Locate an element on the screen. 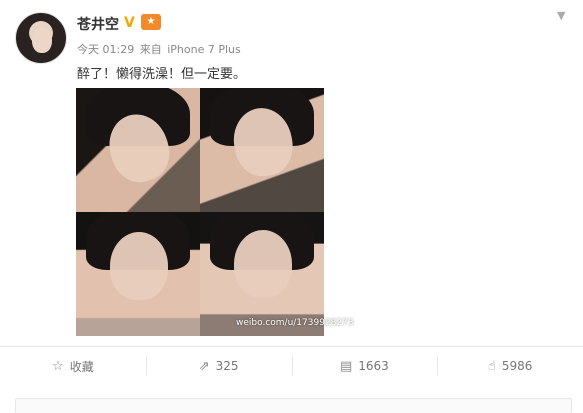 This screenshot has width=583, height=413. source-prefix: 来自 is located at coordinates (150, 49).